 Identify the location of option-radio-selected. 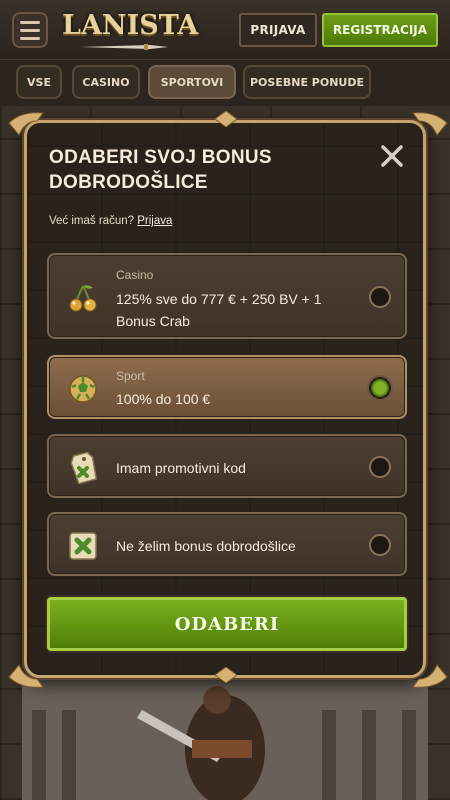
(380, 388).